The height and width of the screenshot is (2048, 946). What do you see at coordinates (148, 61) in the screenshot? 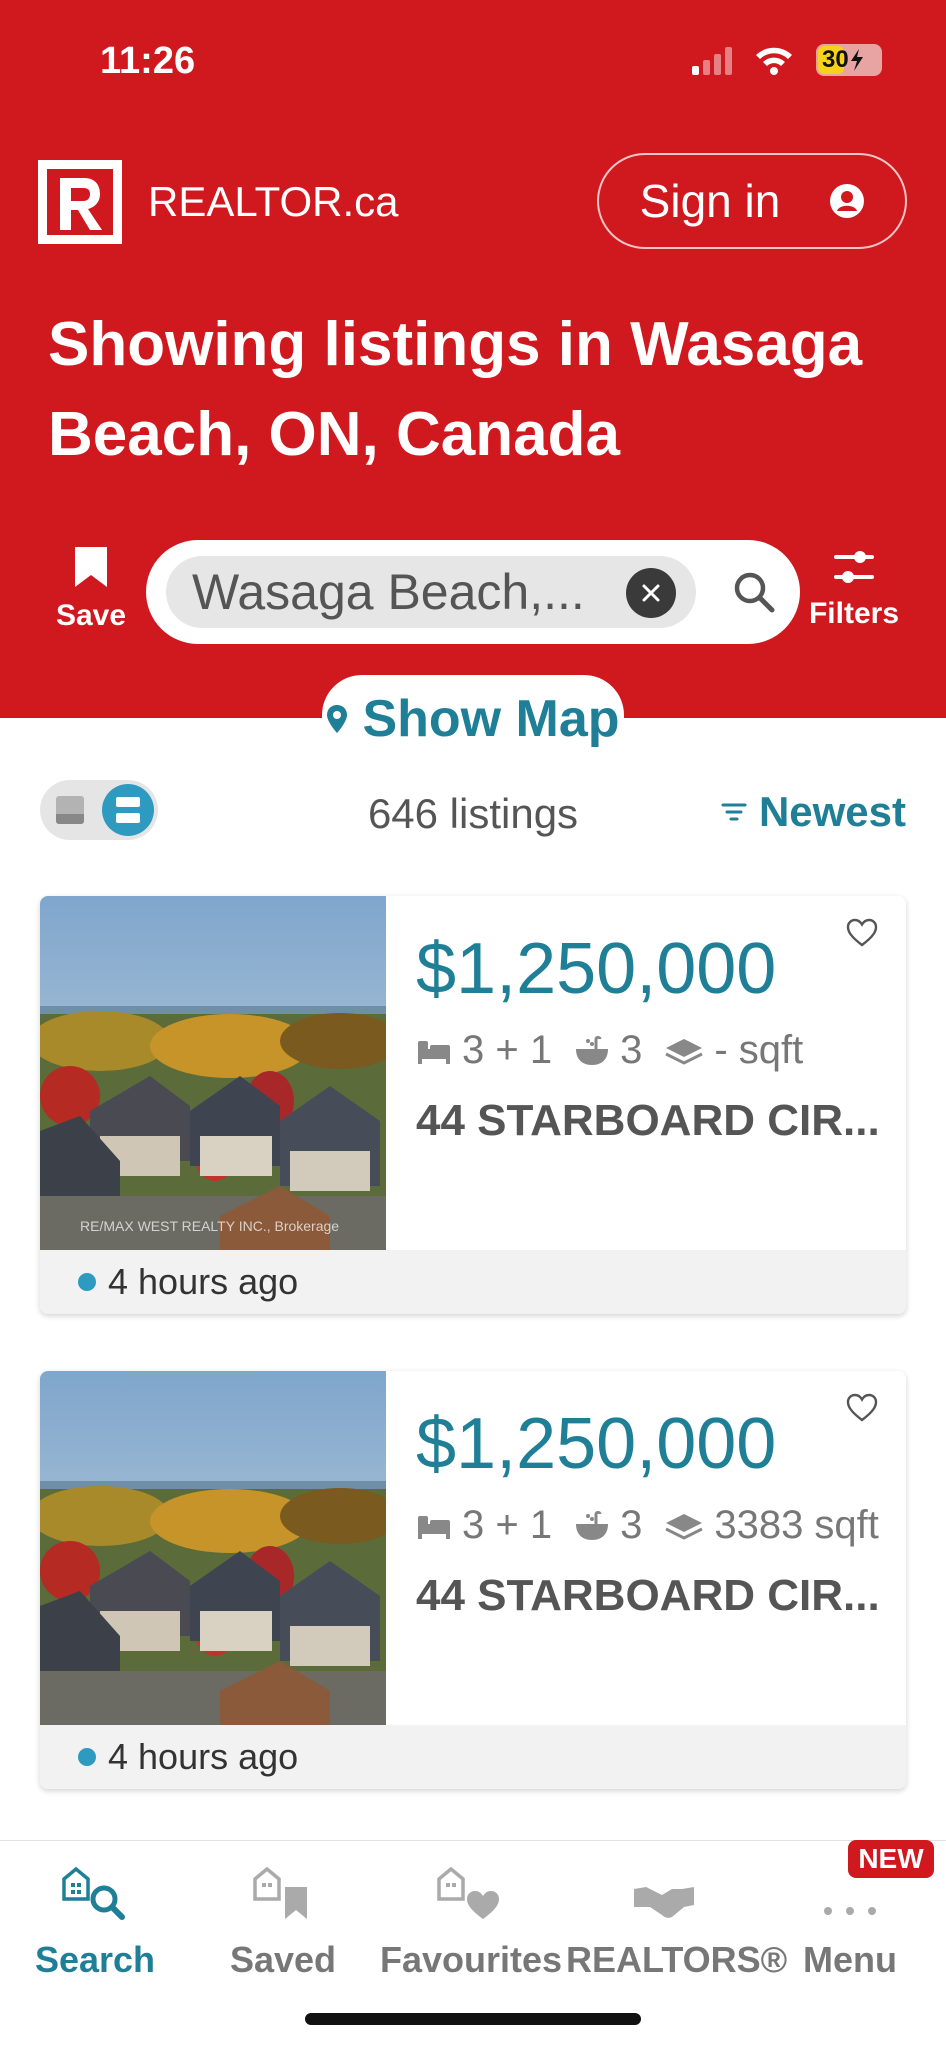
I see `status-time: 11:26` at bounding box center [148, 61].